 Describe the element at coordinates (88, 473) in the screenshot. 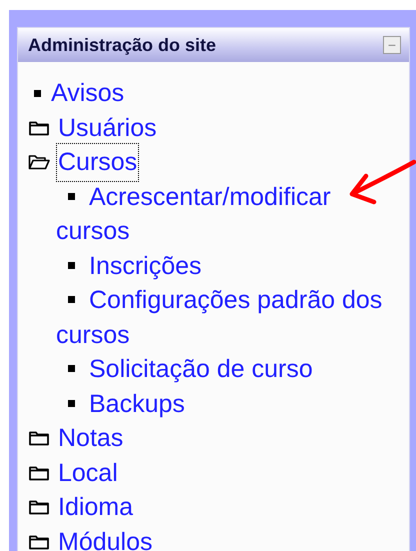

I see `tree-link: Local` at that location.